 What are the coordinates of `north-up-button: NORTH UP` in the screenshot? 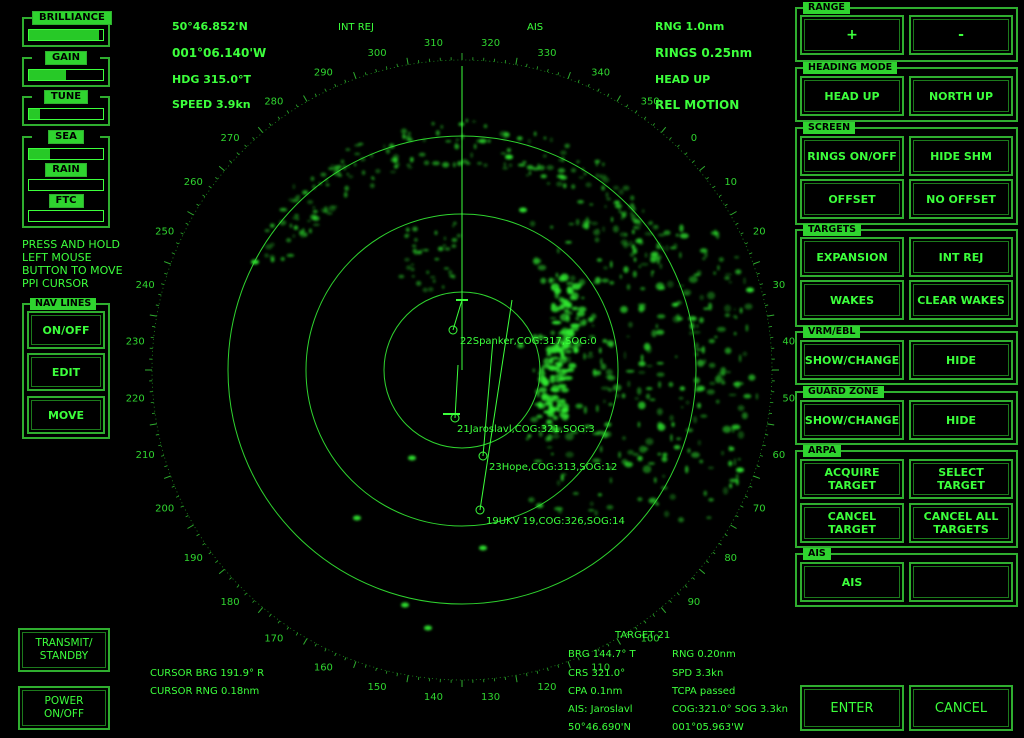 It's located at (961, 96).